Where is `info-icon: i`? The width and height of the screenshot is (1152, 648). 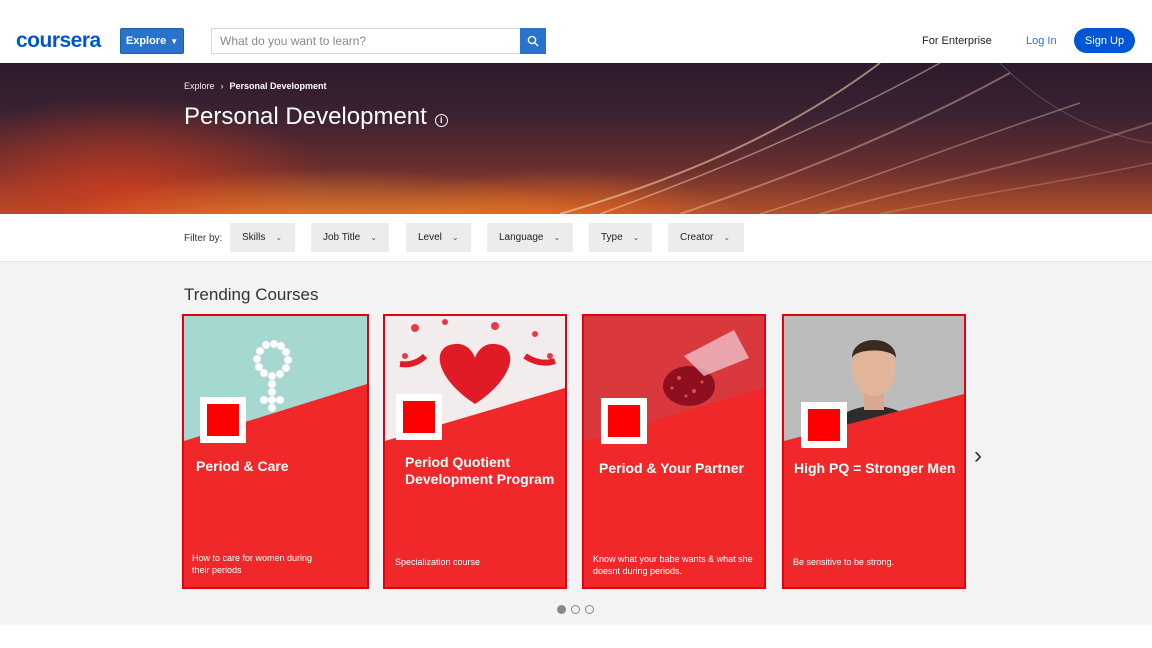
info-icon: i is located at coordinates (441, 120).